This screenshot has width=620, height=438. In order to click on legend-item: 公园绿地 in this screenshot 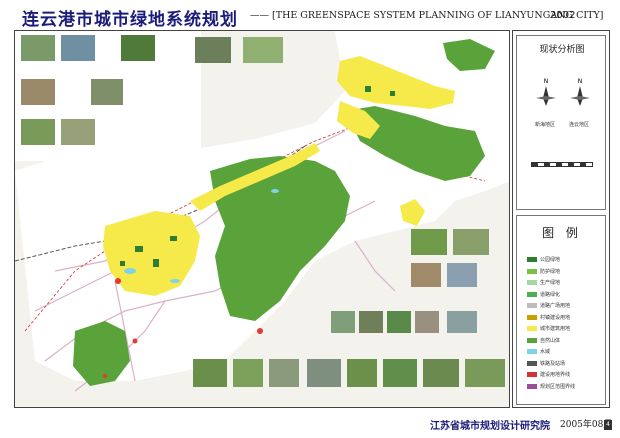, I will do `click(544, 259)`.